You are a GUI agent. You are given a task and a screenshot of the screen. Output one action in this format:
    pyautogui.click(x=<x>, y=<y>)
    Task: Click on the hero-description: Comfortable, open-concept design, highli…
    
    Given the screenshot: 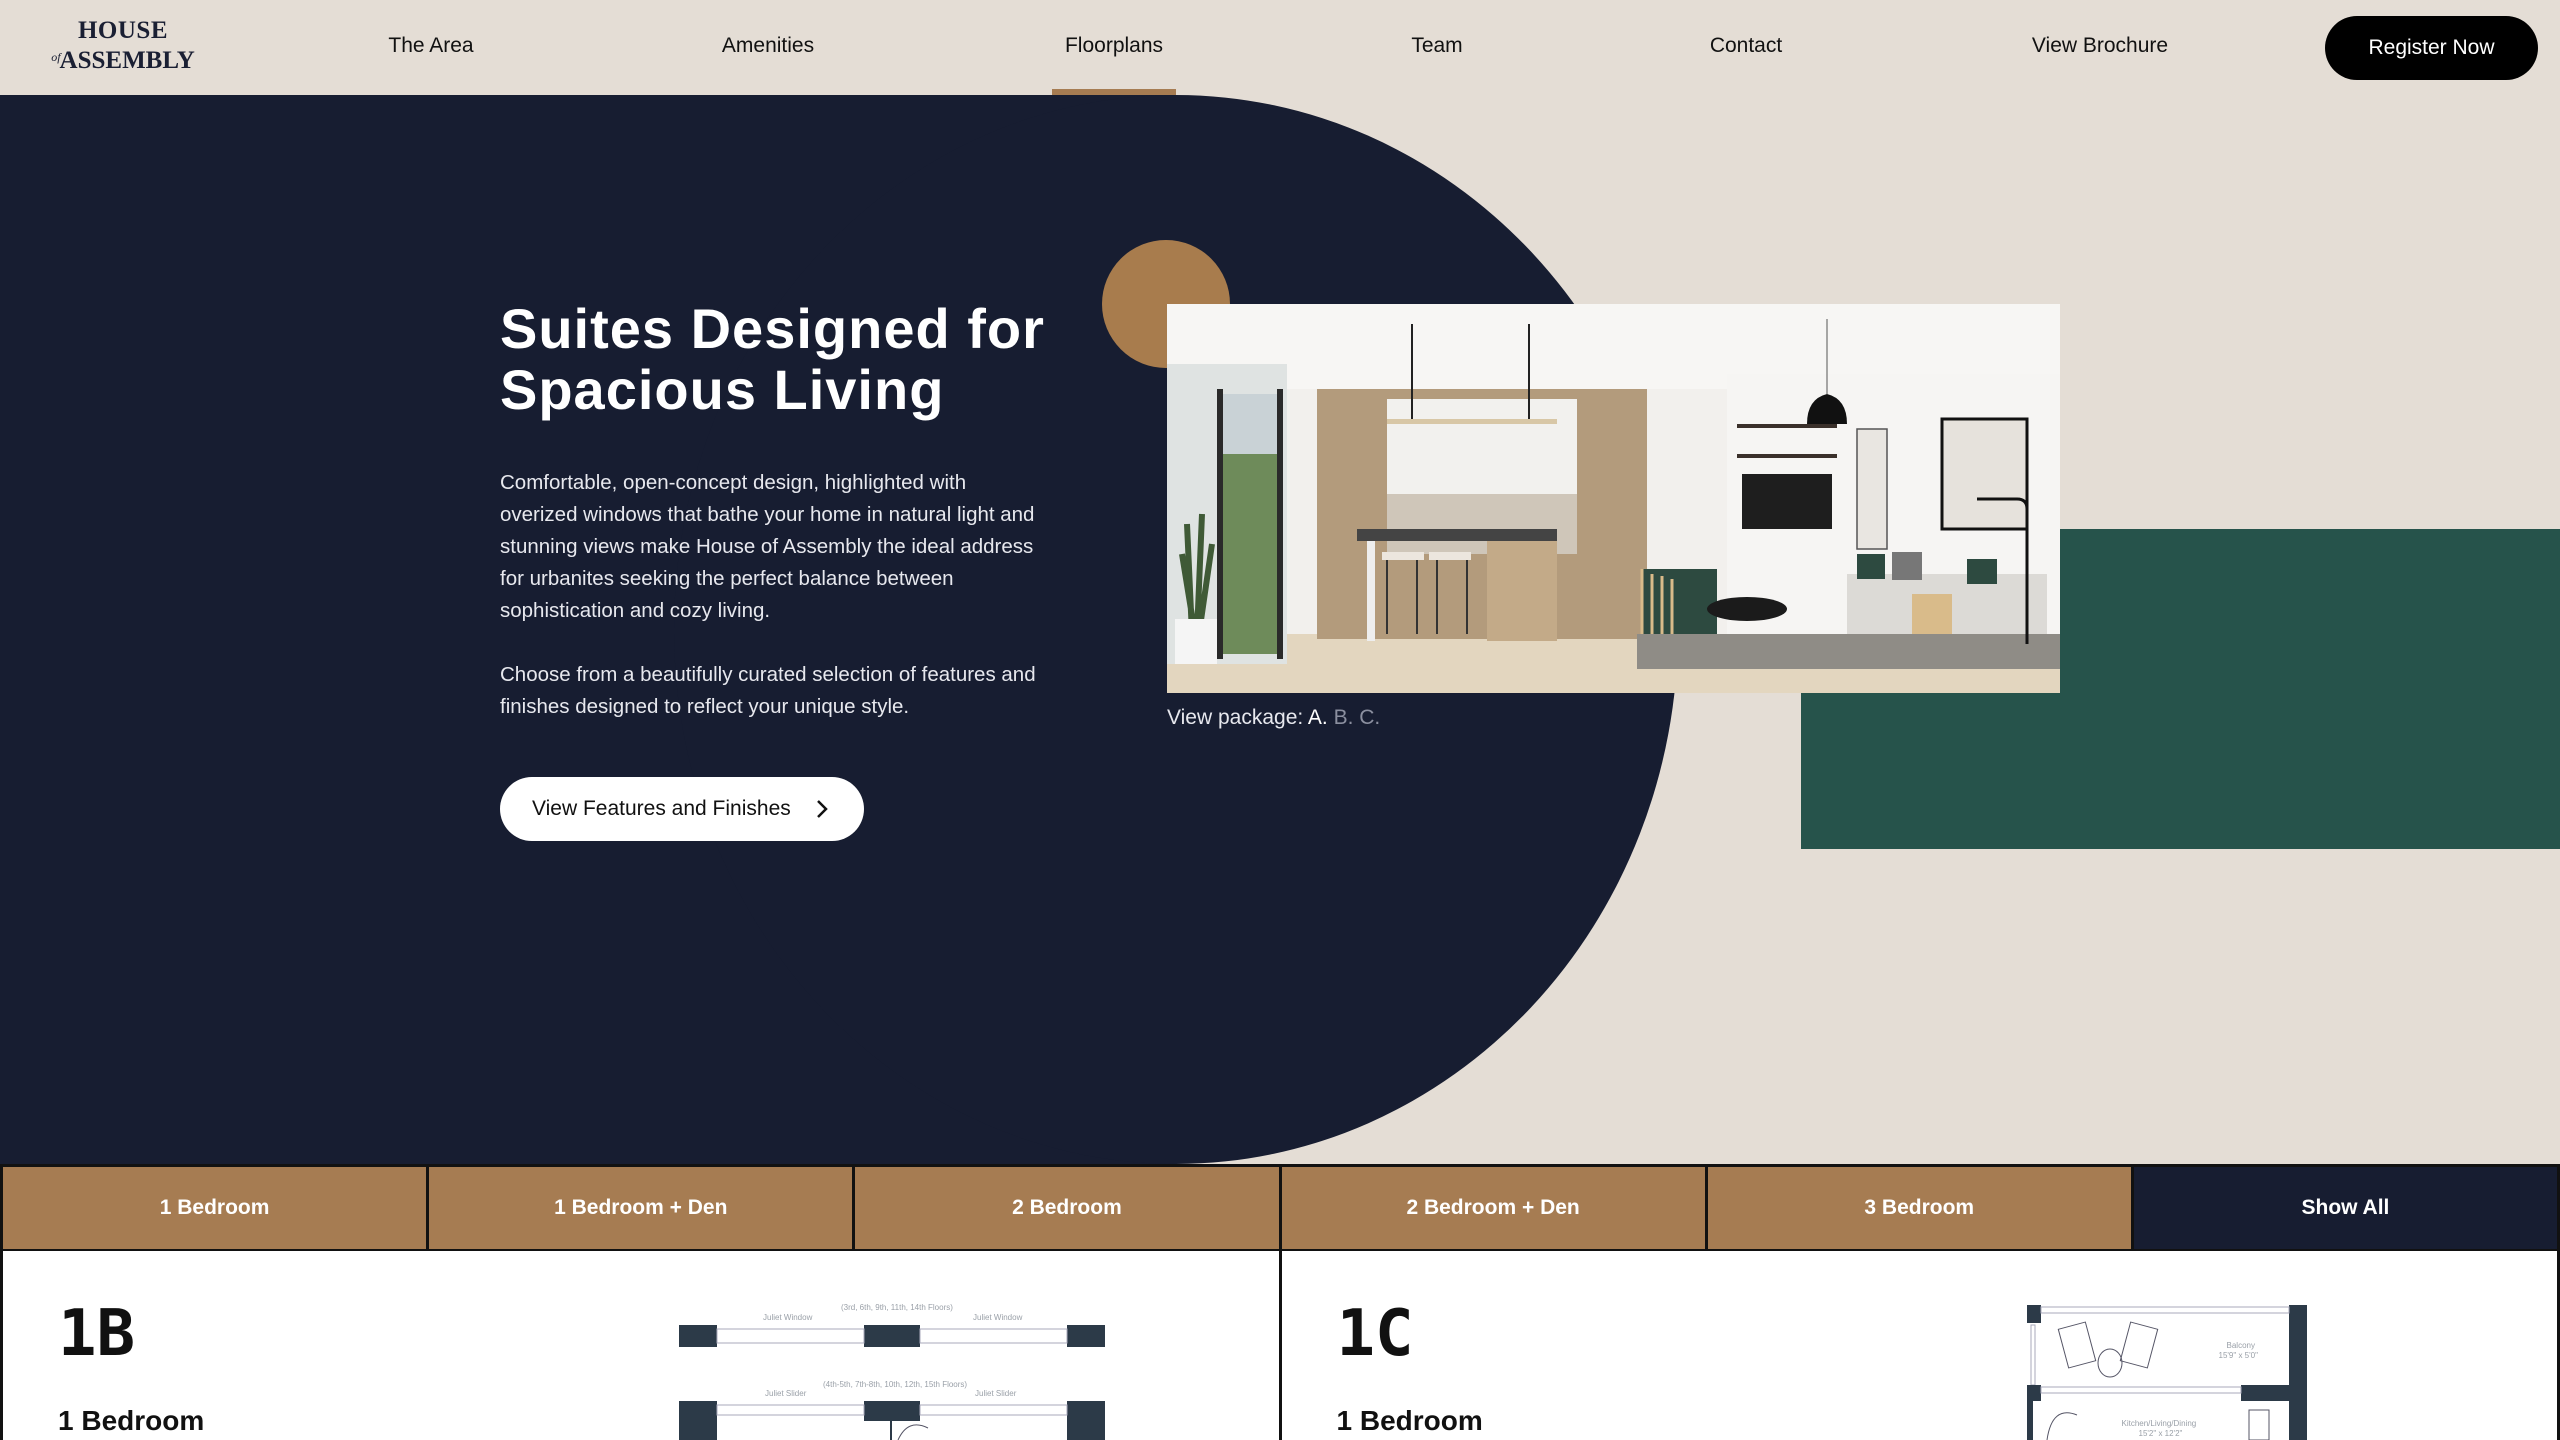 What is the action you would take?
    pyautogui.click(x=767, y=546)
    